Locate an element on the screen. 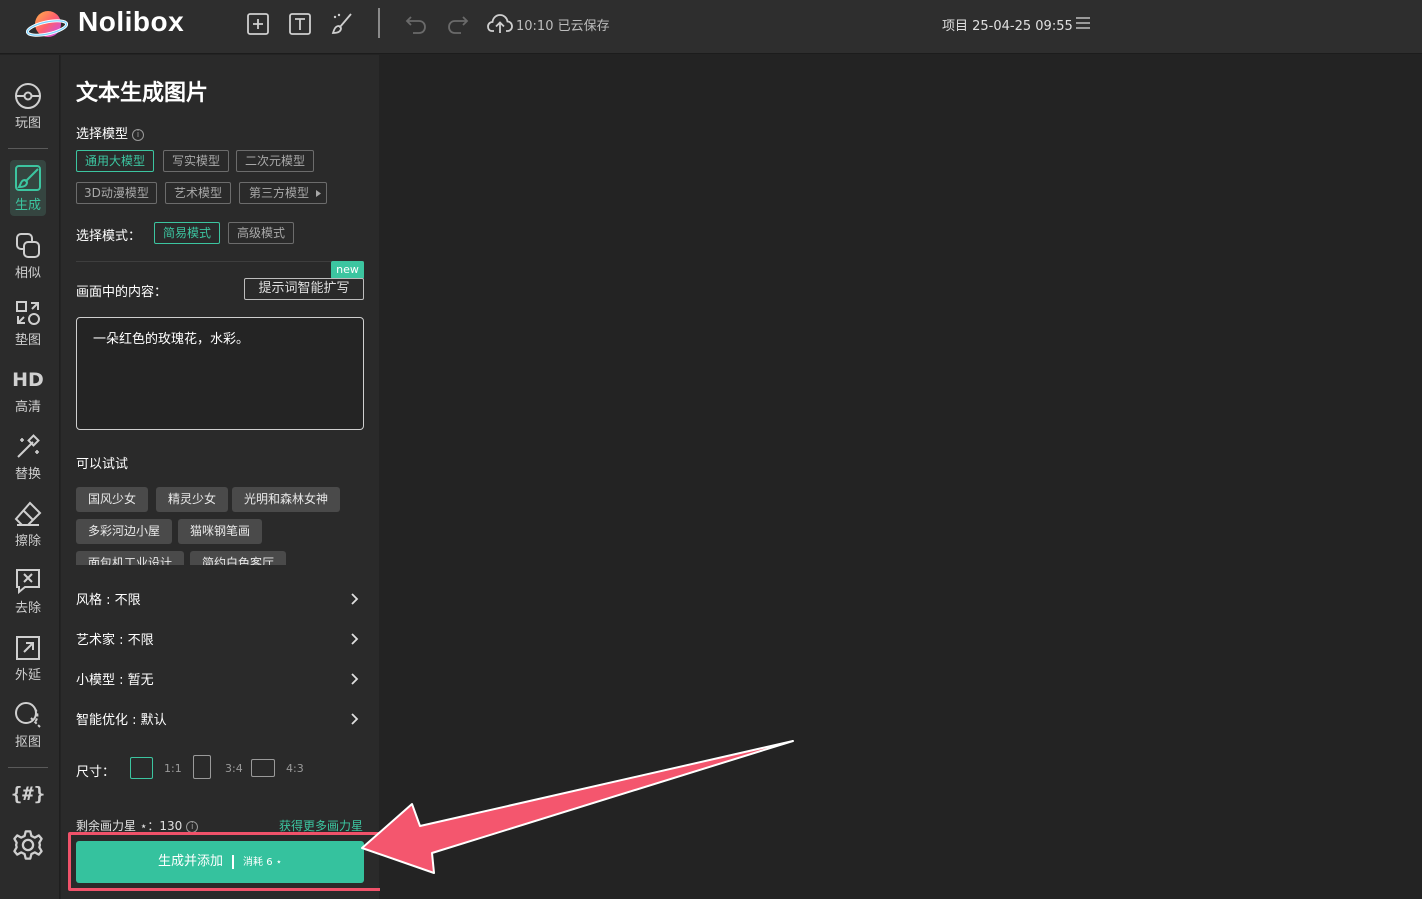 The width and height of the screenshot is (1422, 899). model-chip-3d-anime: 3D动漫模型 is located at coordinates (116, 193).